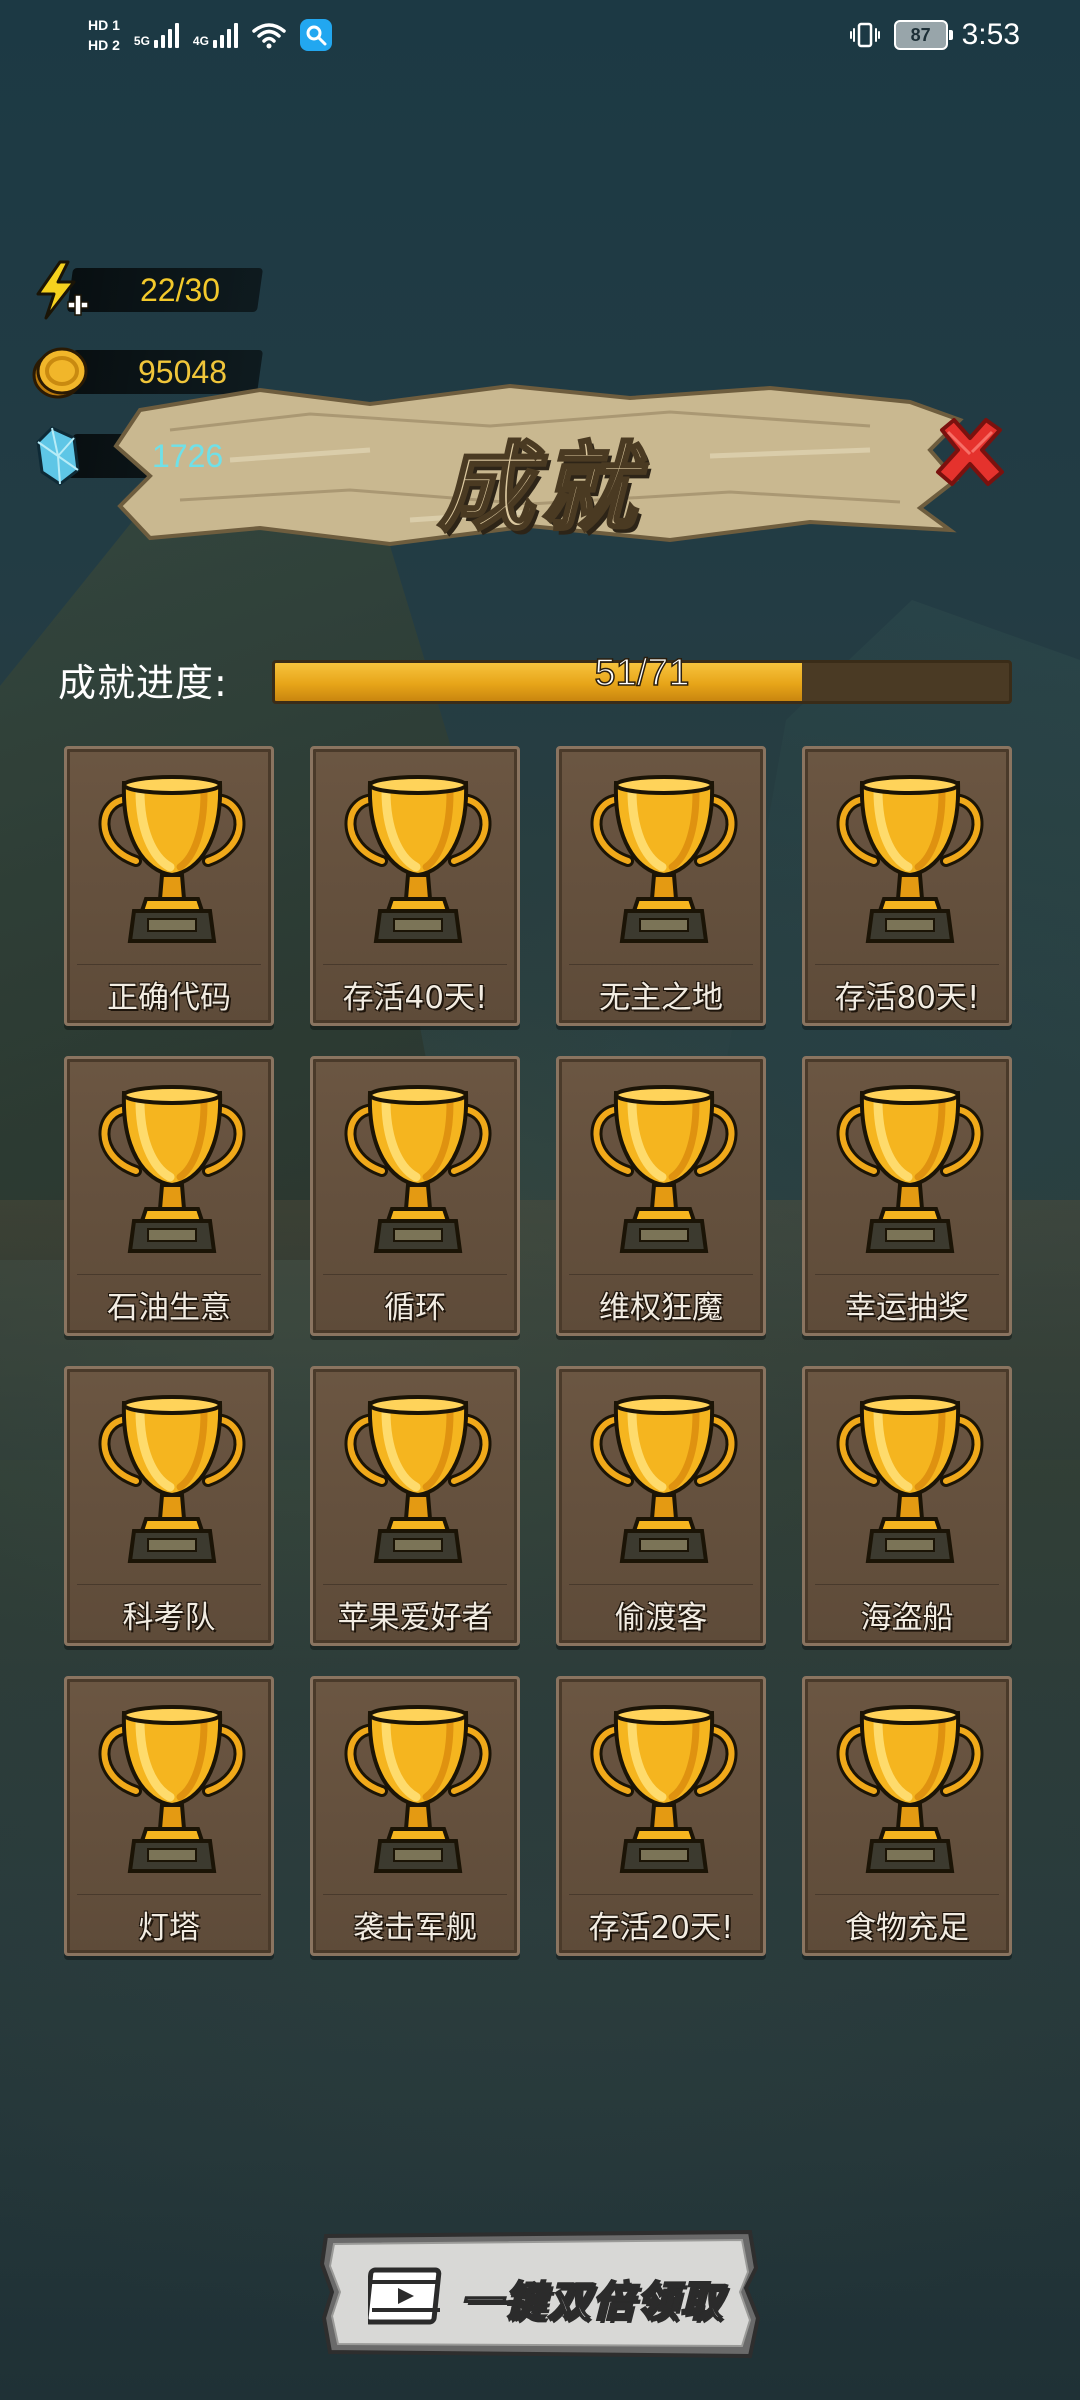  I want to click on achievement-name: 袭击军舰, so click(415, 1928).